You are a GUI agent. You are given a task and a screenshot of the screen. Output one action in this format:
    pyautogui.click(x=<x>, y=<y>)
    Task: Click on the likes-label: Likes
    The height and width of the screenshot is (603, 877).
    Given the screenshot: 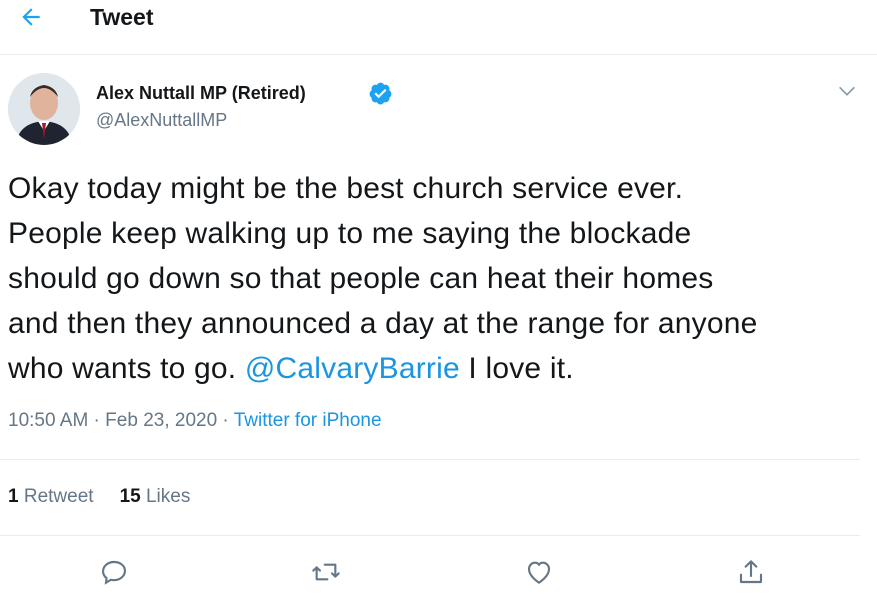 What is the action you would take?
    pyautogui.click(x=168, y=496)
    